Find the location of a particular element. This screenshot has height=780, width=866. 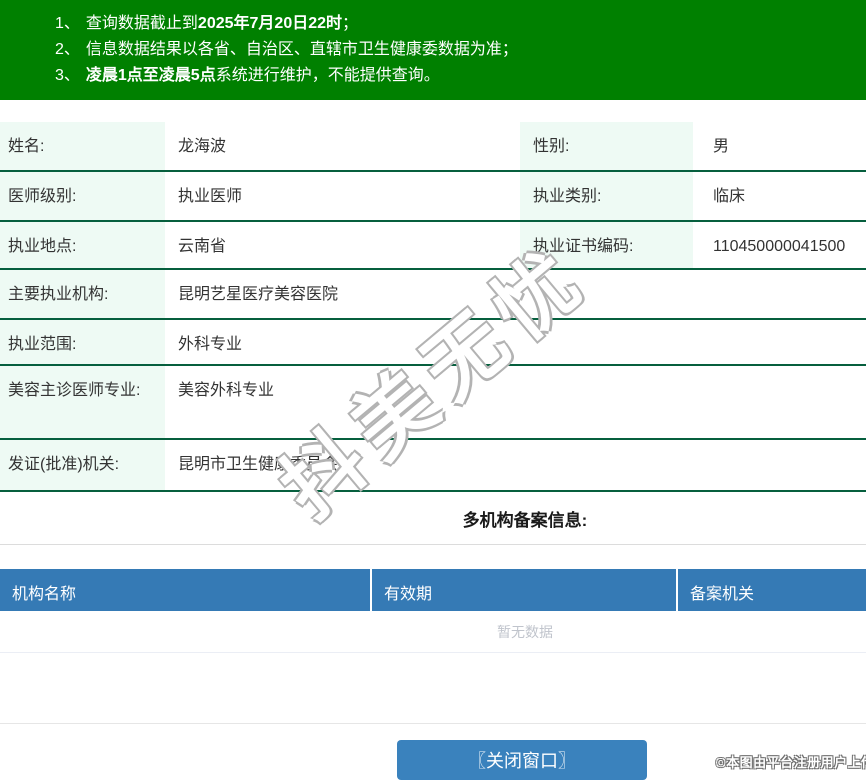

field-value: 昆明艺星医疗美容医院 is located at coordinates (258, 294).